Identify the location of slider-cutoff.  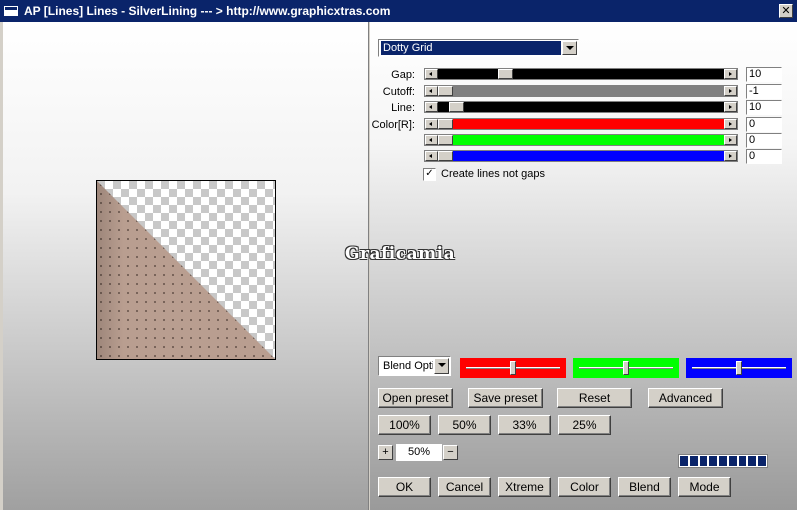
(581, 91).